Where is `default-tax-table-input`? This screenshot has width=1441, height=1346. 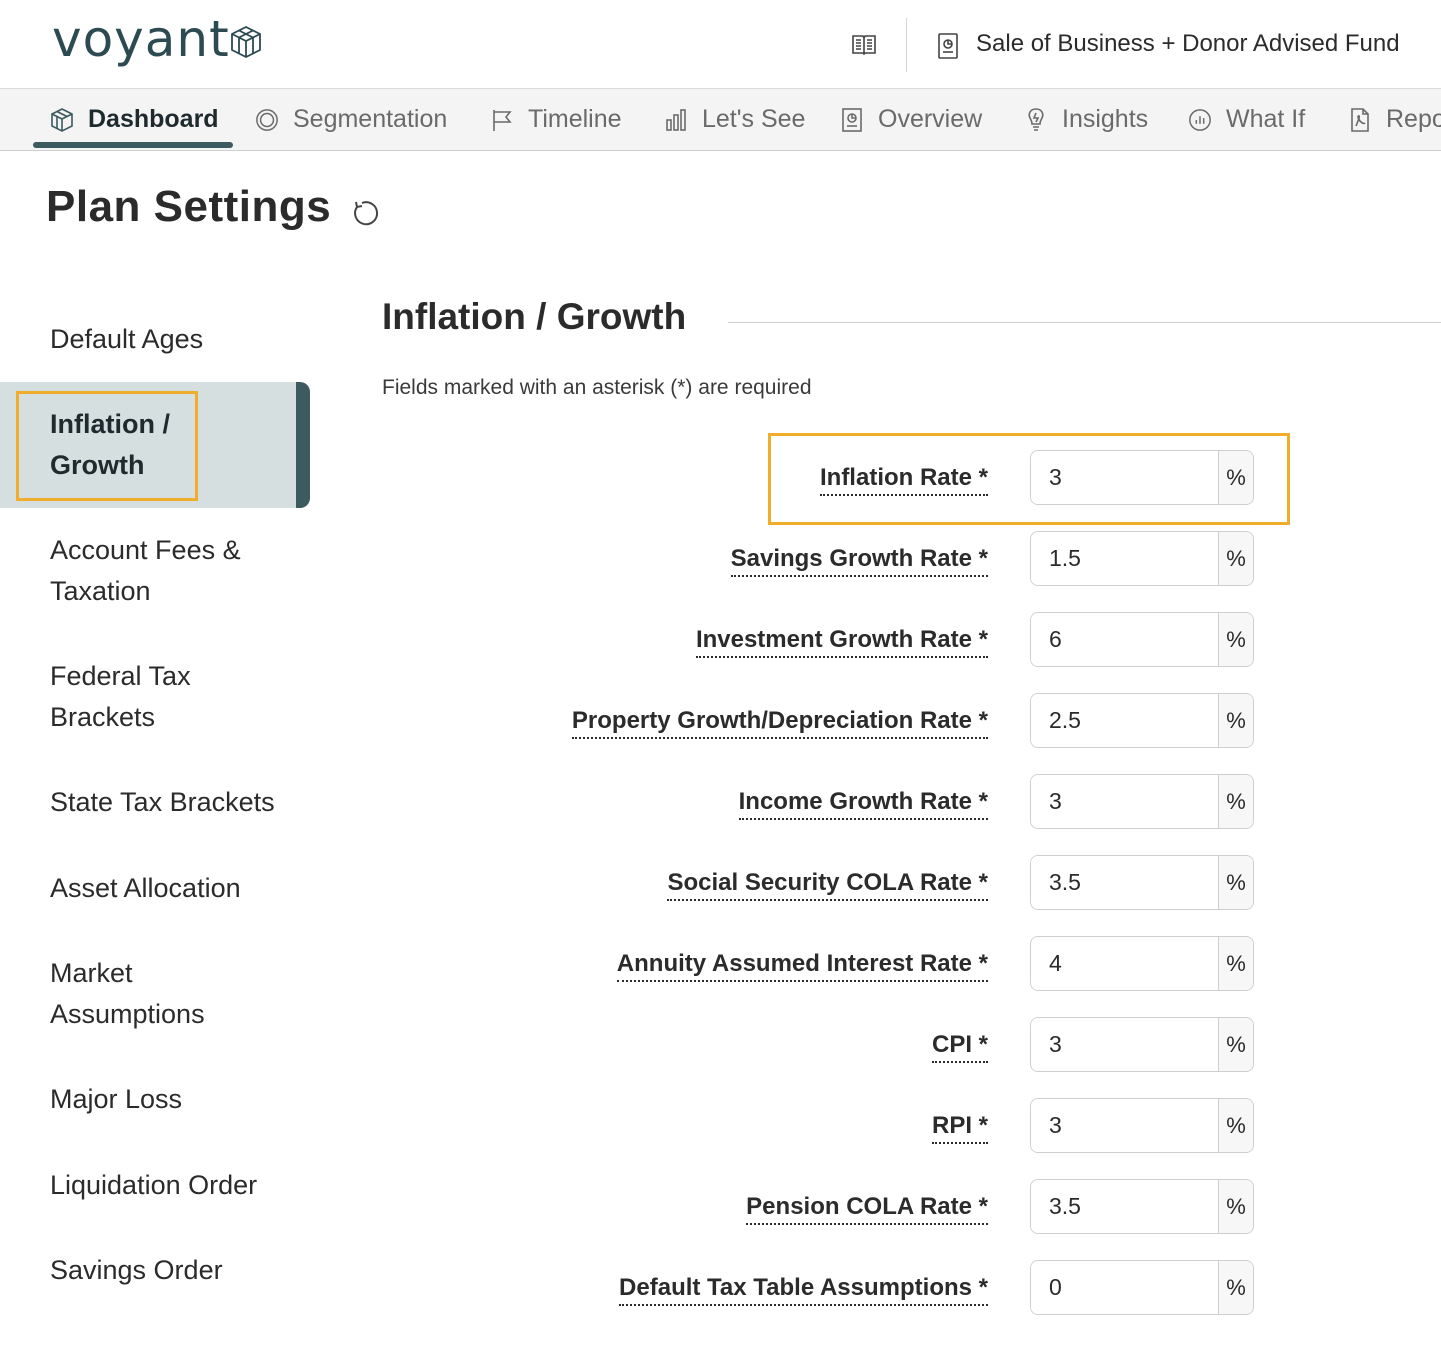 default-tax-table-input is located at coordinates (1124, 1287).